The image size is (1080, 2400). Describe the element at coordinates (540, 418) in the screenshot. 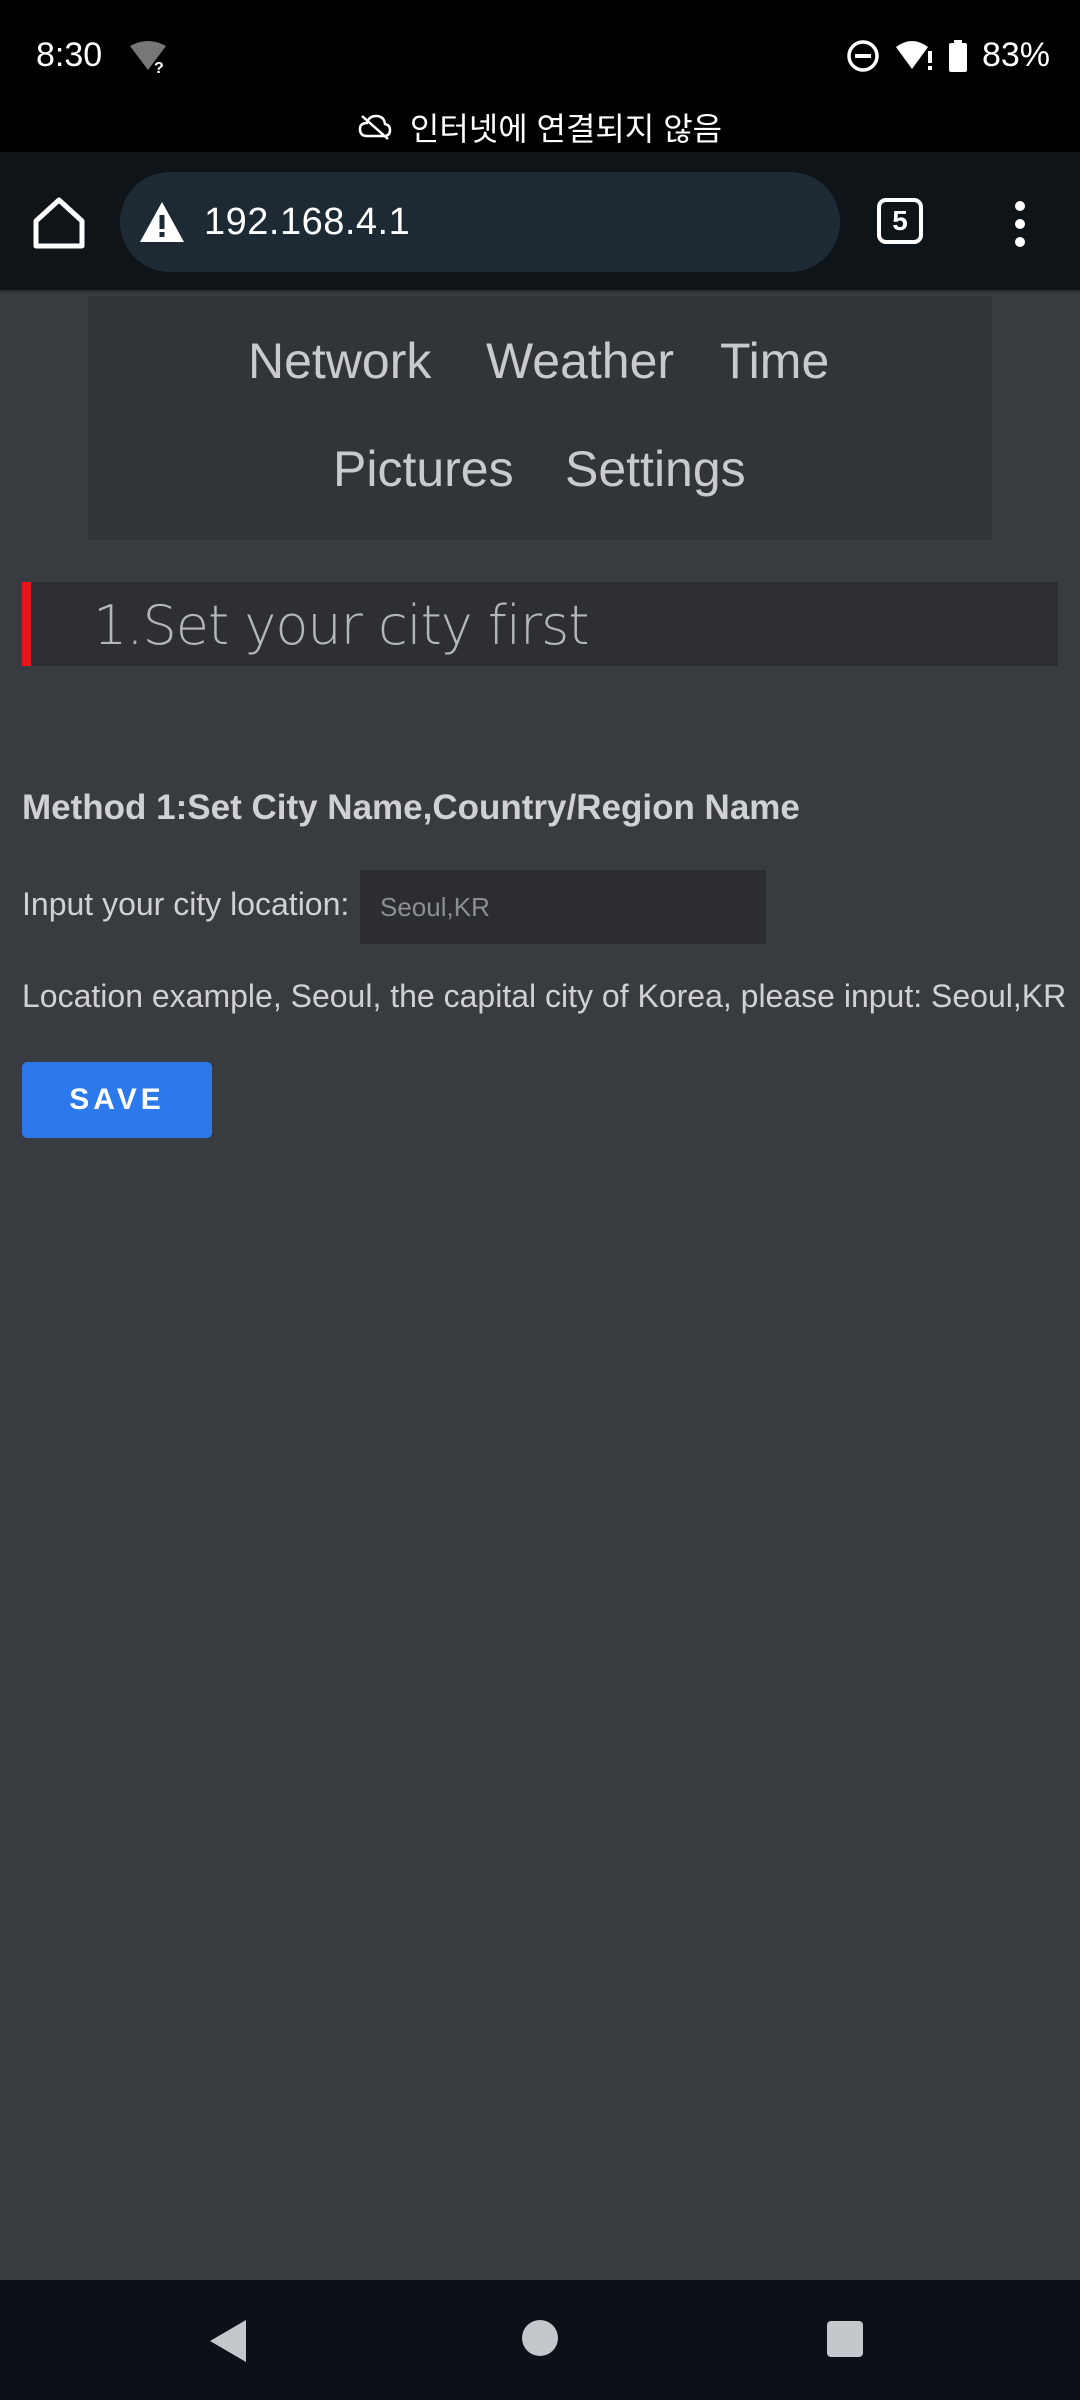

I see `page-nav: Network Weather Time Pictures Settings` at that location.